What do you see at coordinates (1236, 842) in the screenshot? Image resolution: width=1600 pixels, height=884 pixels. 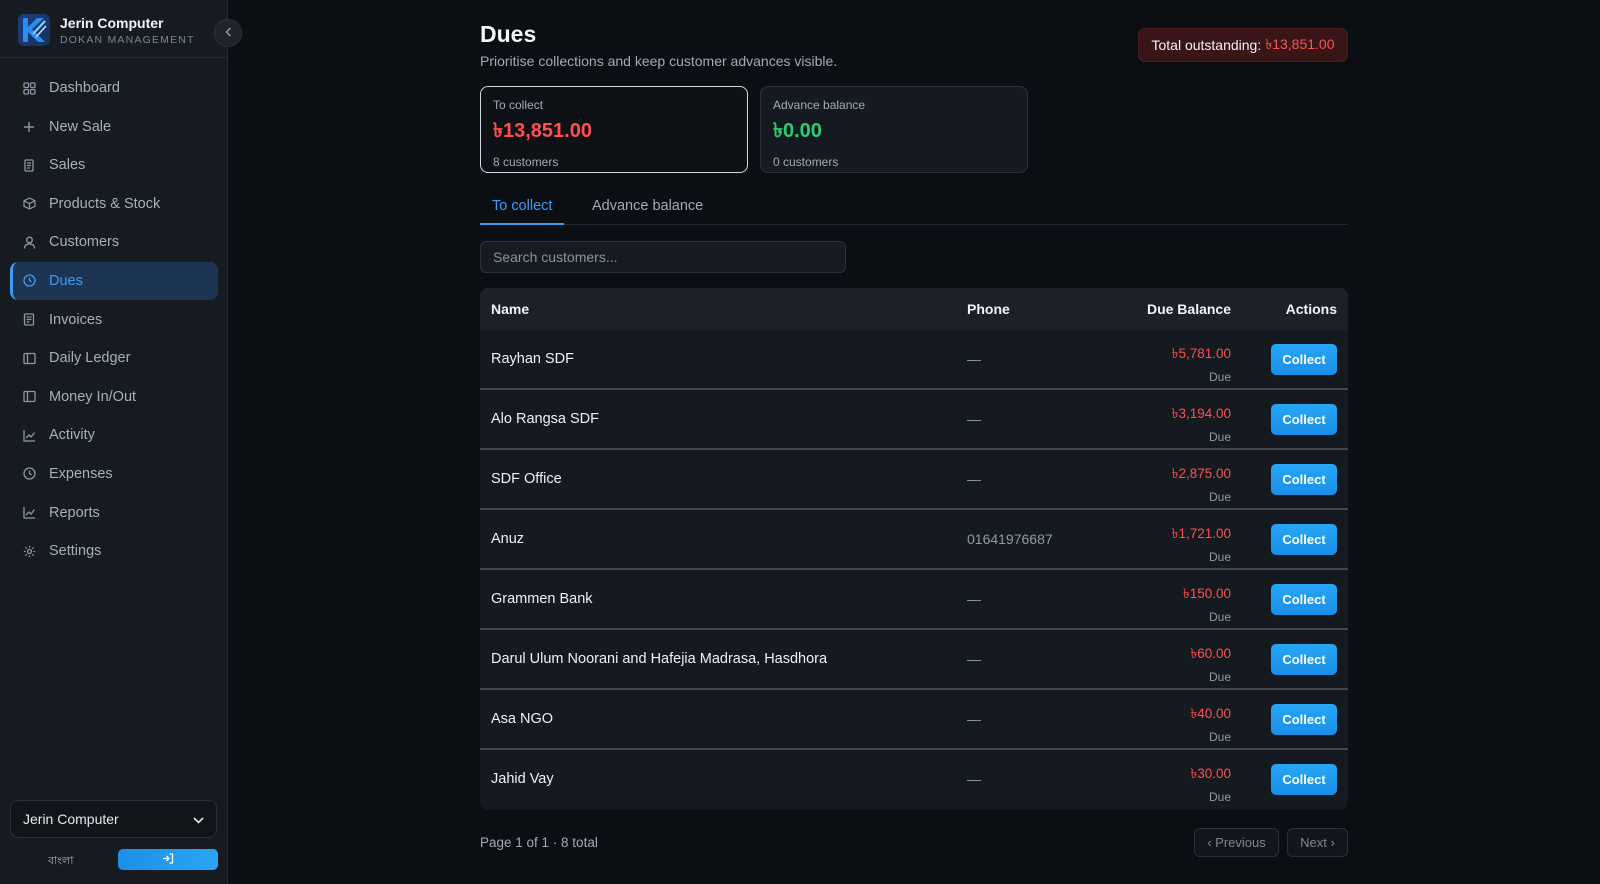 I see `previous-page-button: ‹ Previous` at bounding box center [1236, 842].